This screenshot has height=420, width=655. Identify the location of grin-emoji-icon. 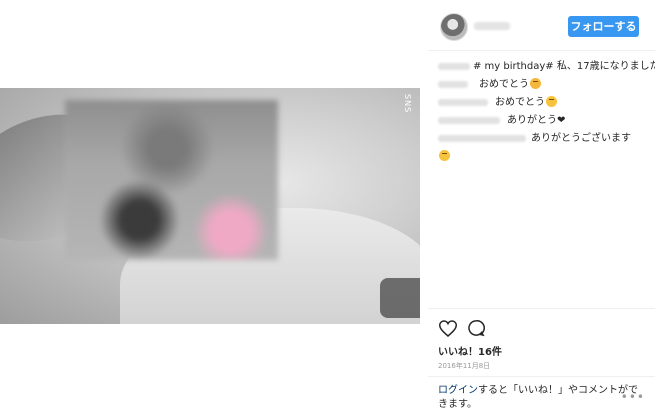
(444, 155).